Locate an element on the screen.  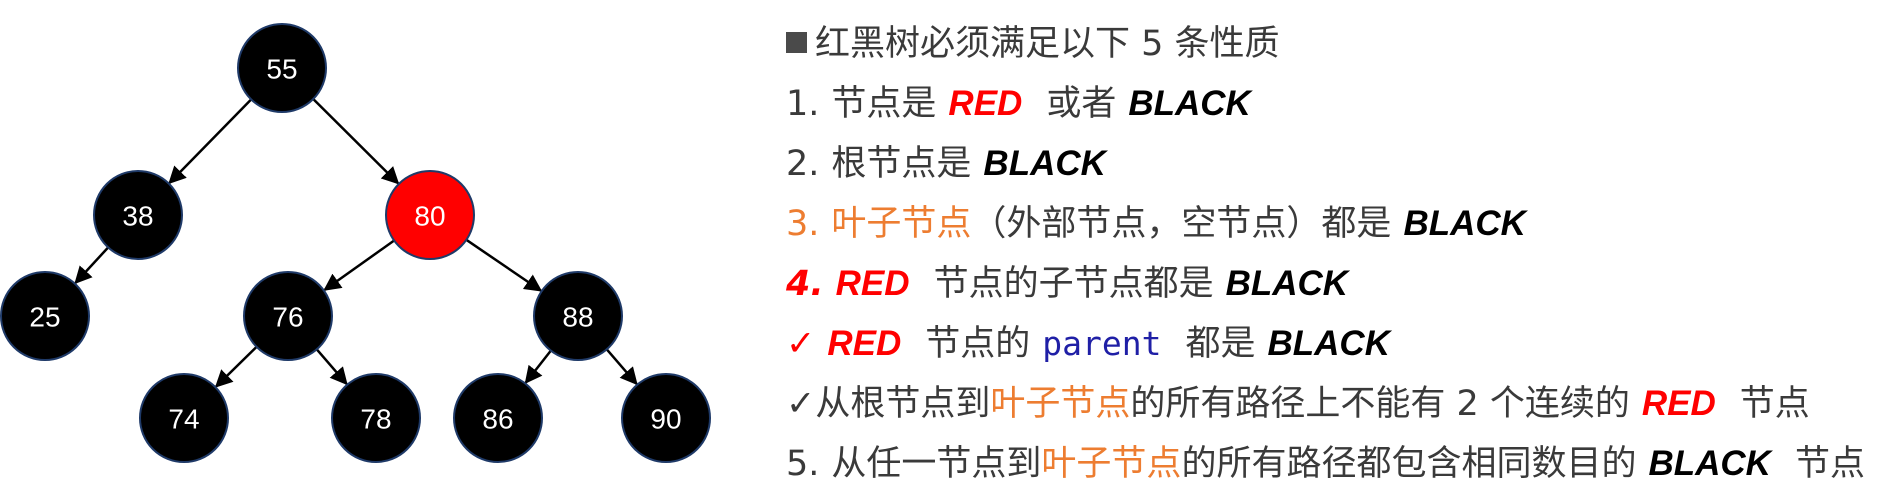
rule-number: 1. is located at coordinates (803, 104).